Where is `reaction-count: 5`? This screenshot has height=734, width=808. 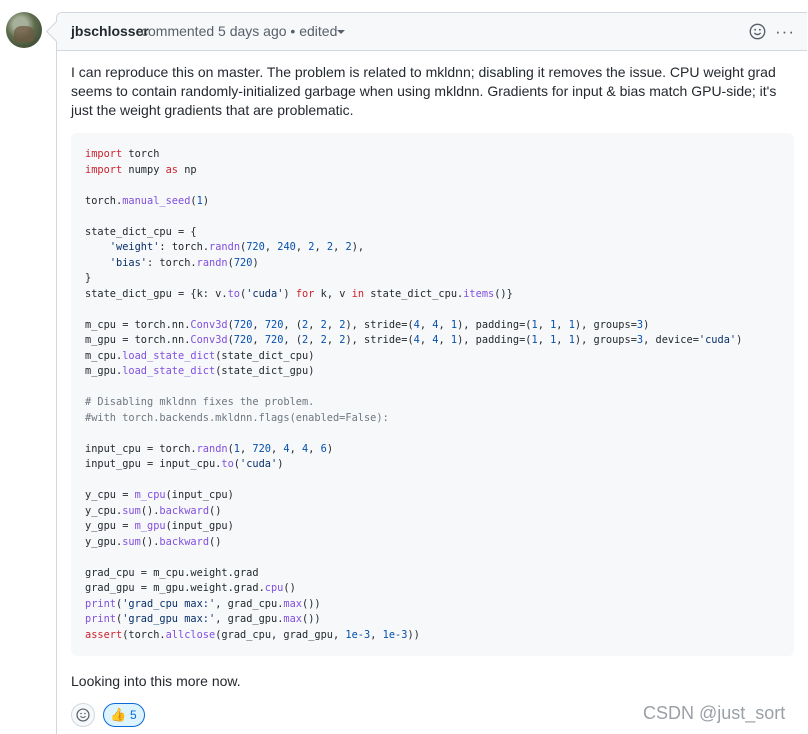 reaction-count: 5 is located at coordinates (133, 715).